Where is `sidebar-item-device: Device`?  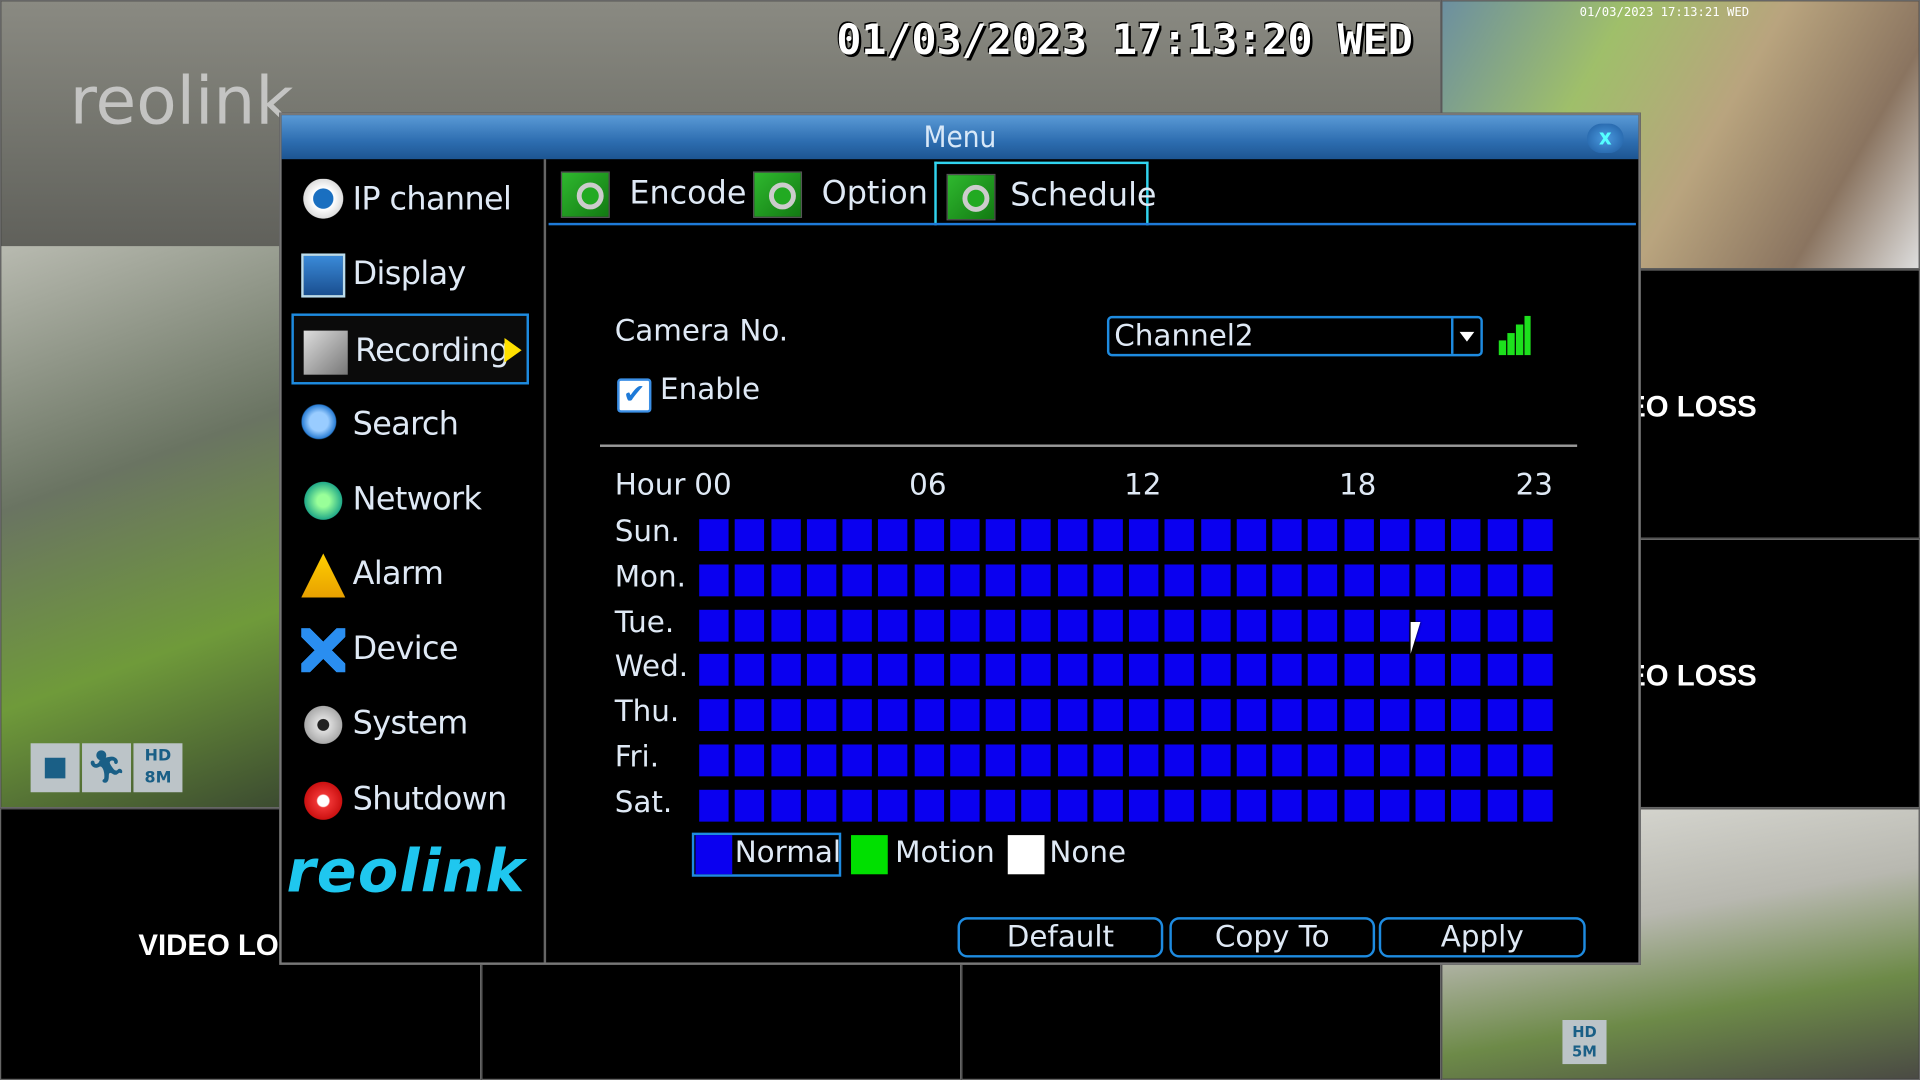
sidebar-item-device: Device is located at coordinates (410, 649).